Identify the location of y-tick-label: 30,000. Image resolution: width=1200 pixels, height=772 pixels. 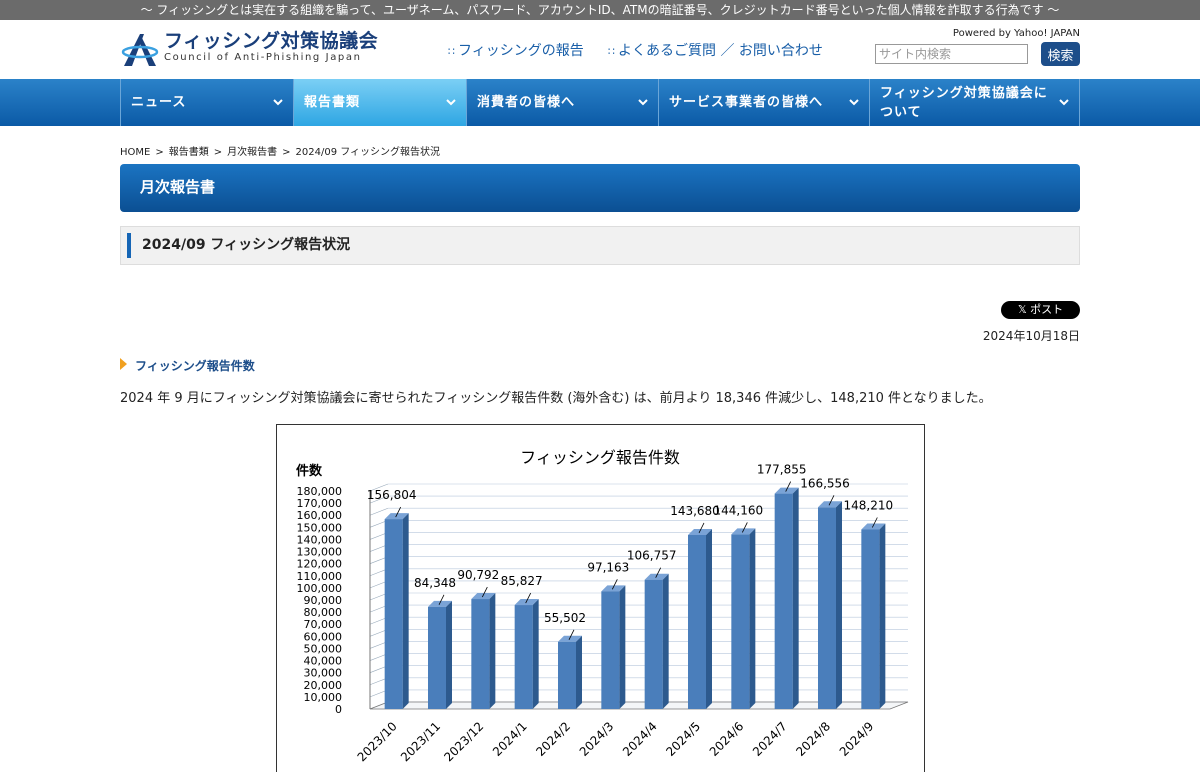
(323, 673).